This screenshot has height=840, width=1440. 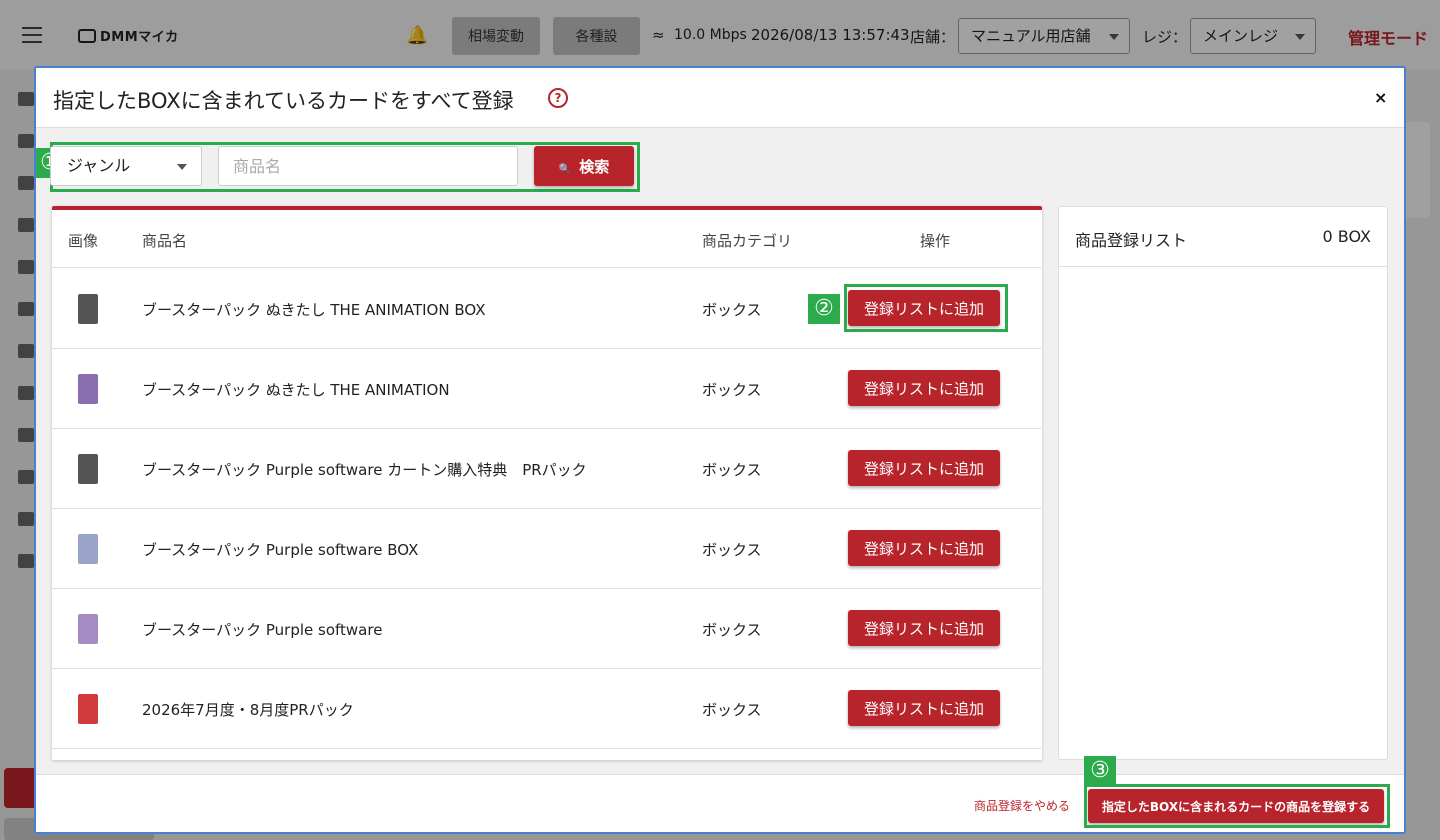 What do you see at coordinates (558, 98) in the screenshot?
I see `help-icon: ?` at bounding box center [558, 98].